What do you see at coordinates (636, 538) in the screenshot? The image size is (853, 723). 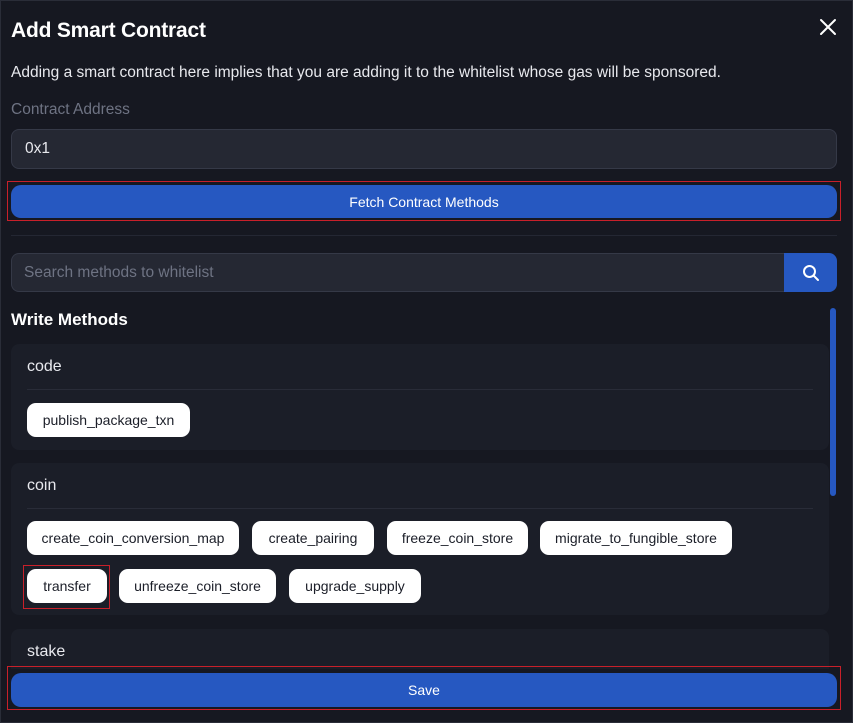 I see `method-chip: migrate_to_fungible_store` at bounding box center [636, 538].